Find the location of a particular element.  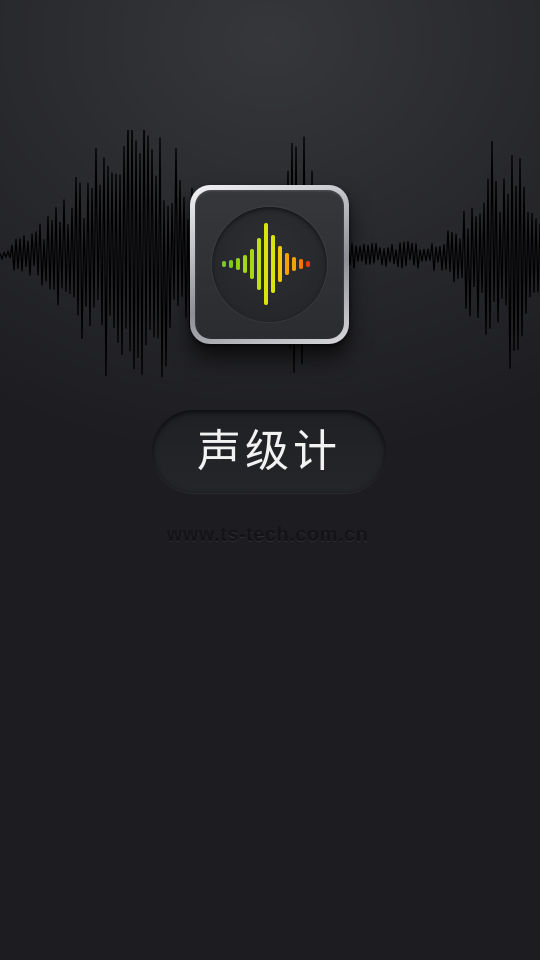

app-icon is located at coordinates (269, 264).